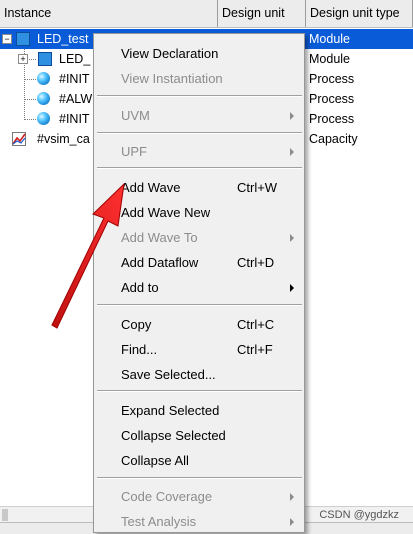 This screenshot has height=534, width=413. Describe the element at coordinates (109, 13) in the screenshot. I see `header-instance: Instance` at that location.